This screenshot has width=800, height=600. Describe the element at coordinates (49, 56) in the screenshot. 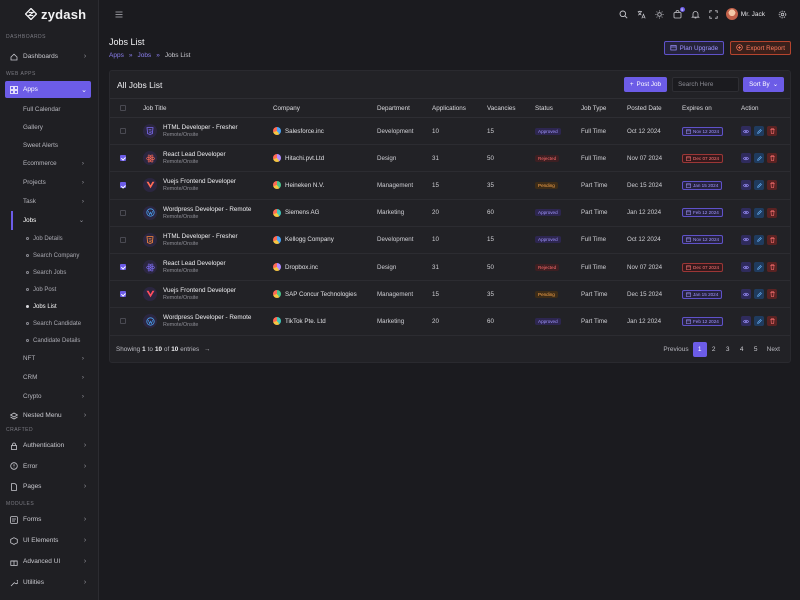

I see `sidebar-item-dashboards: Dashboards ›` at that location.